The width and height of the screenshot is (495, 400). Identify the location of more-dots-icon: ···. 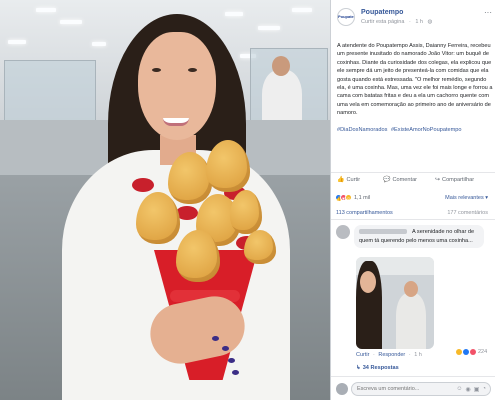
(488, 12).